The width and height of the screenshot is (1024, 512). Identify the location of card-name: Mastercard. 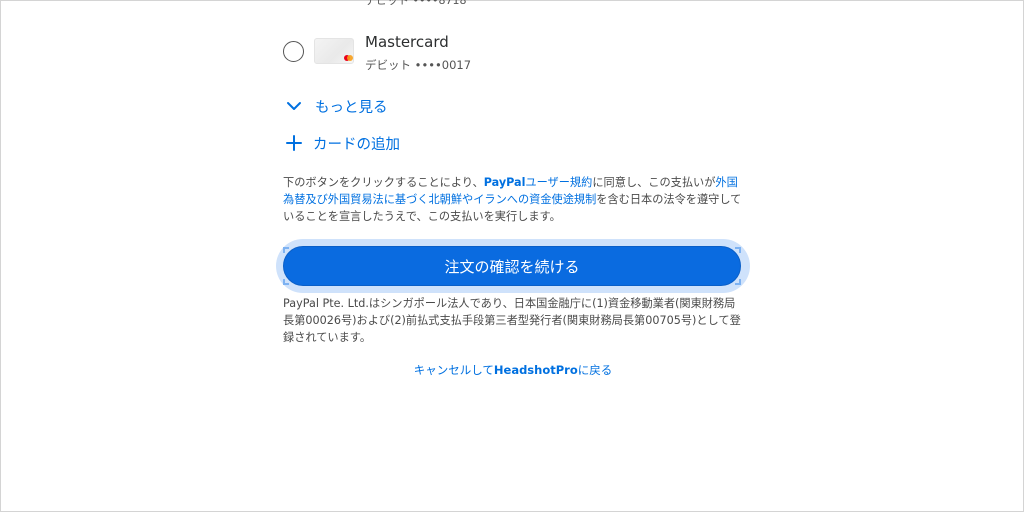
(407, 42).